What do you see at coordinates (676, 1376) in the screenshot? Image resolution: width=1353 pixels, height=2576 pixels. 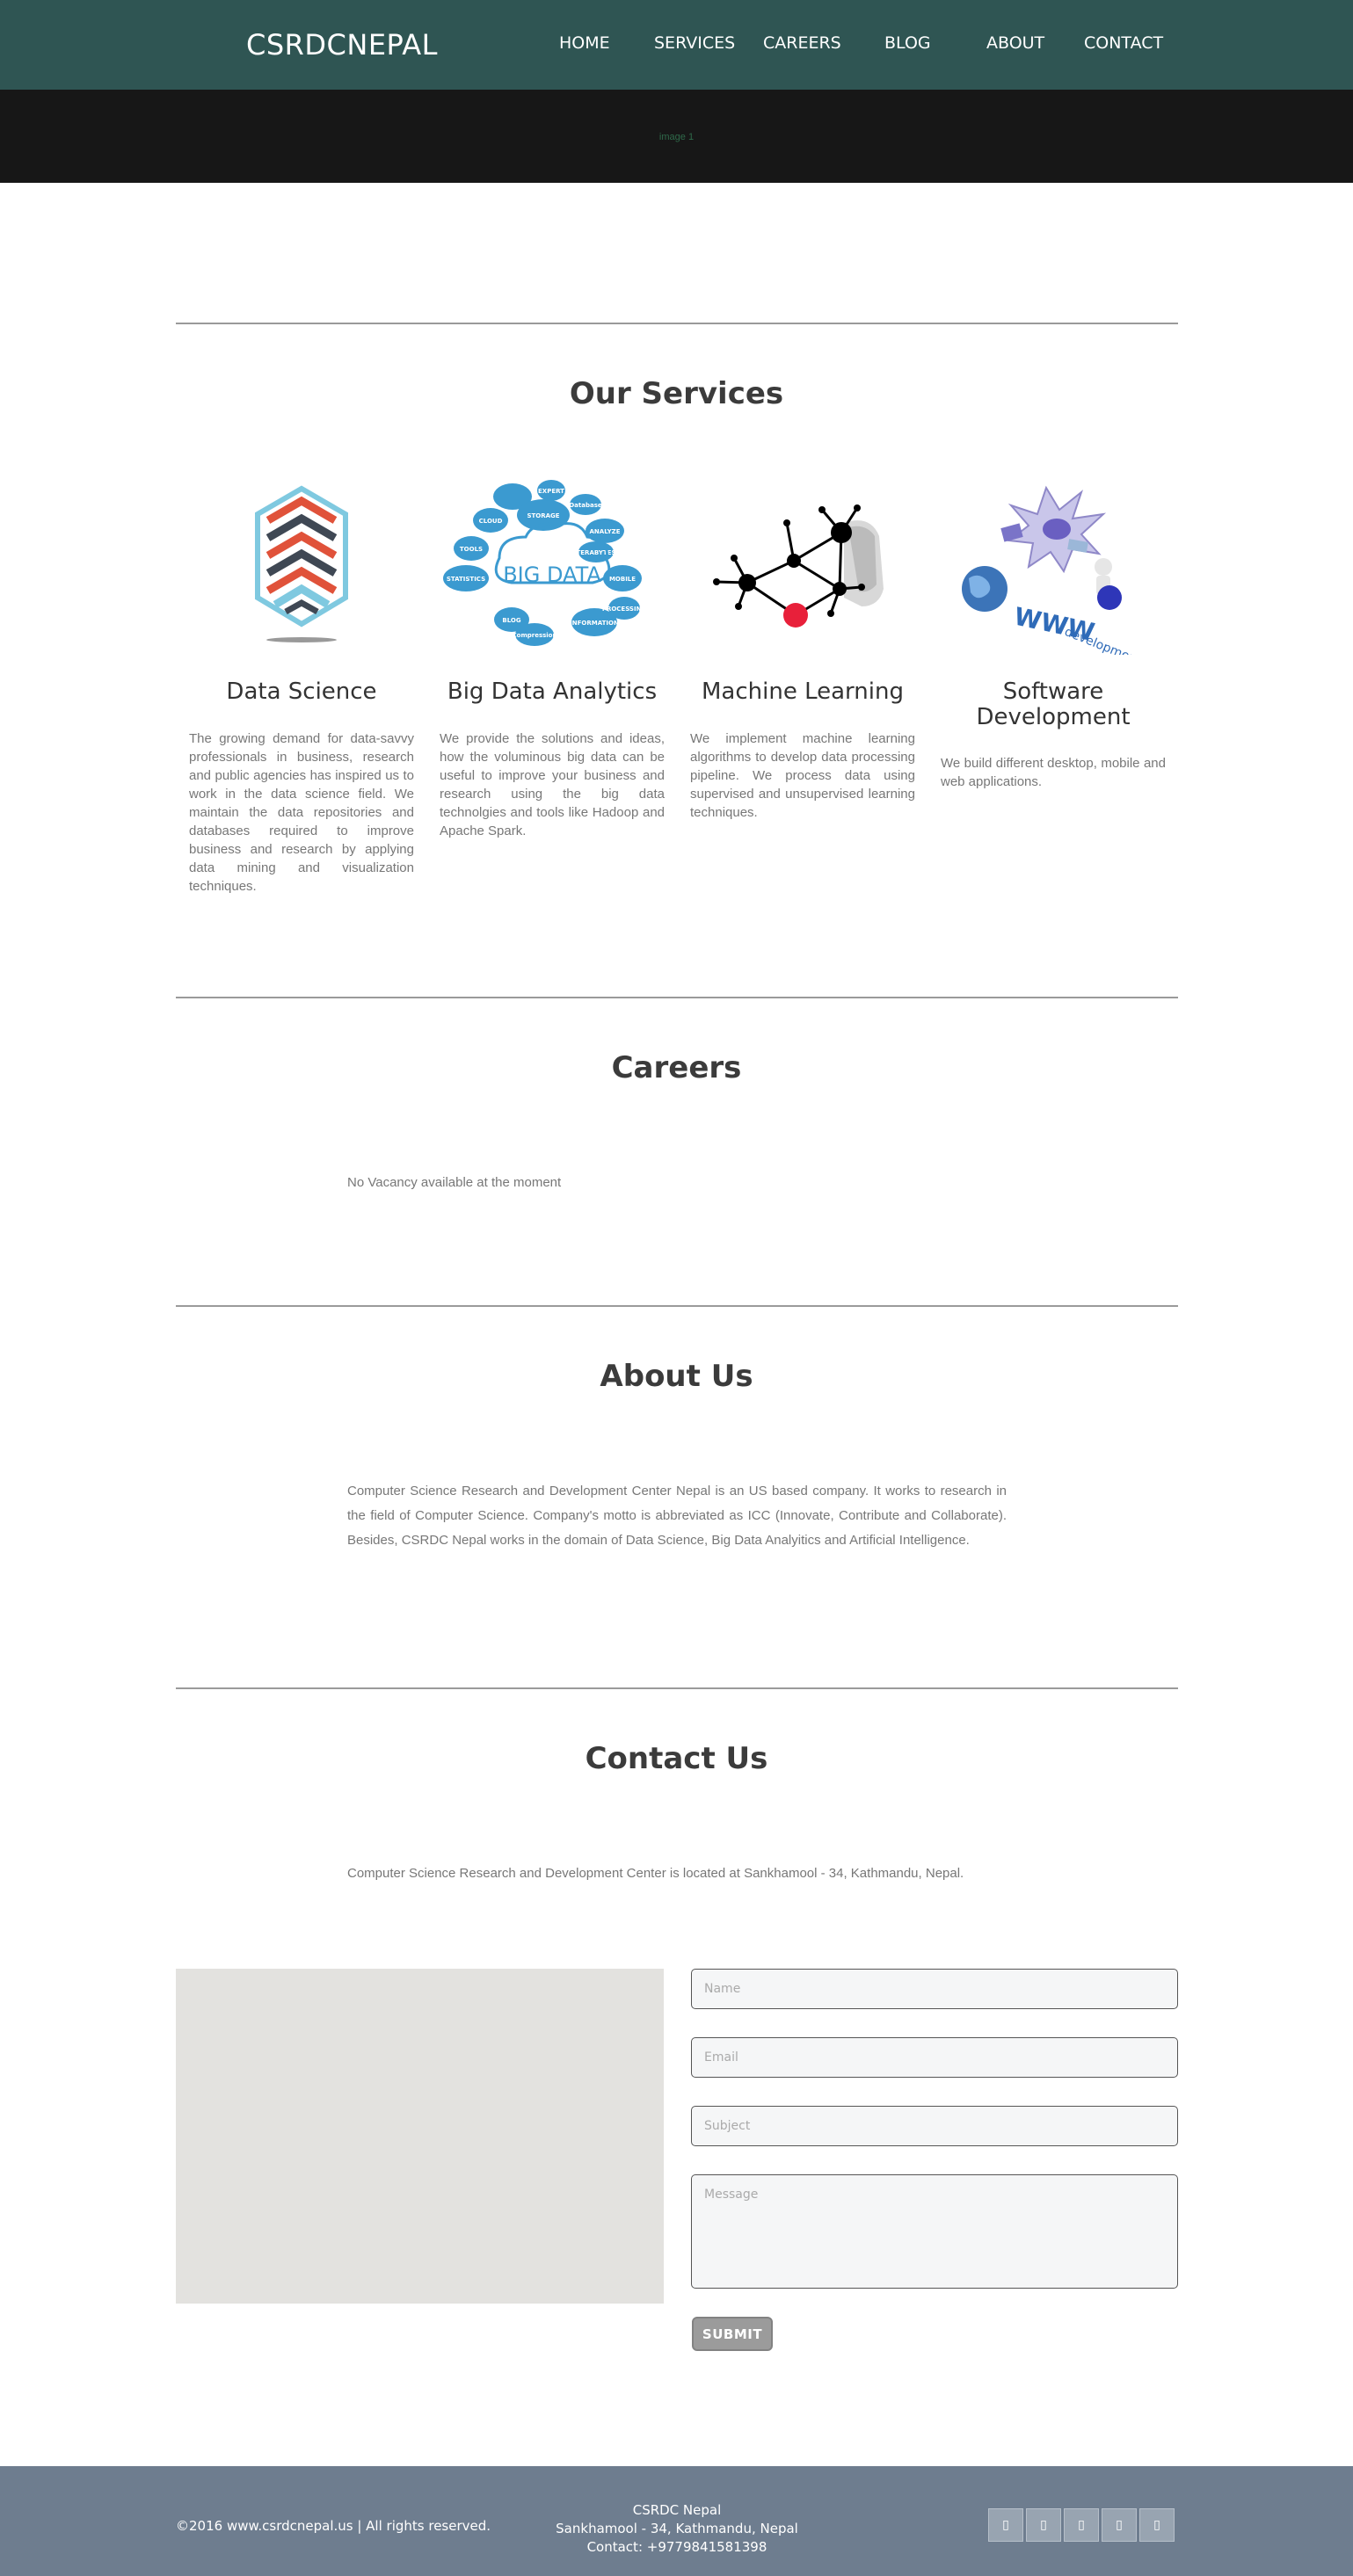 I see `about-title: About Us` at bounding box center [676, 1376].